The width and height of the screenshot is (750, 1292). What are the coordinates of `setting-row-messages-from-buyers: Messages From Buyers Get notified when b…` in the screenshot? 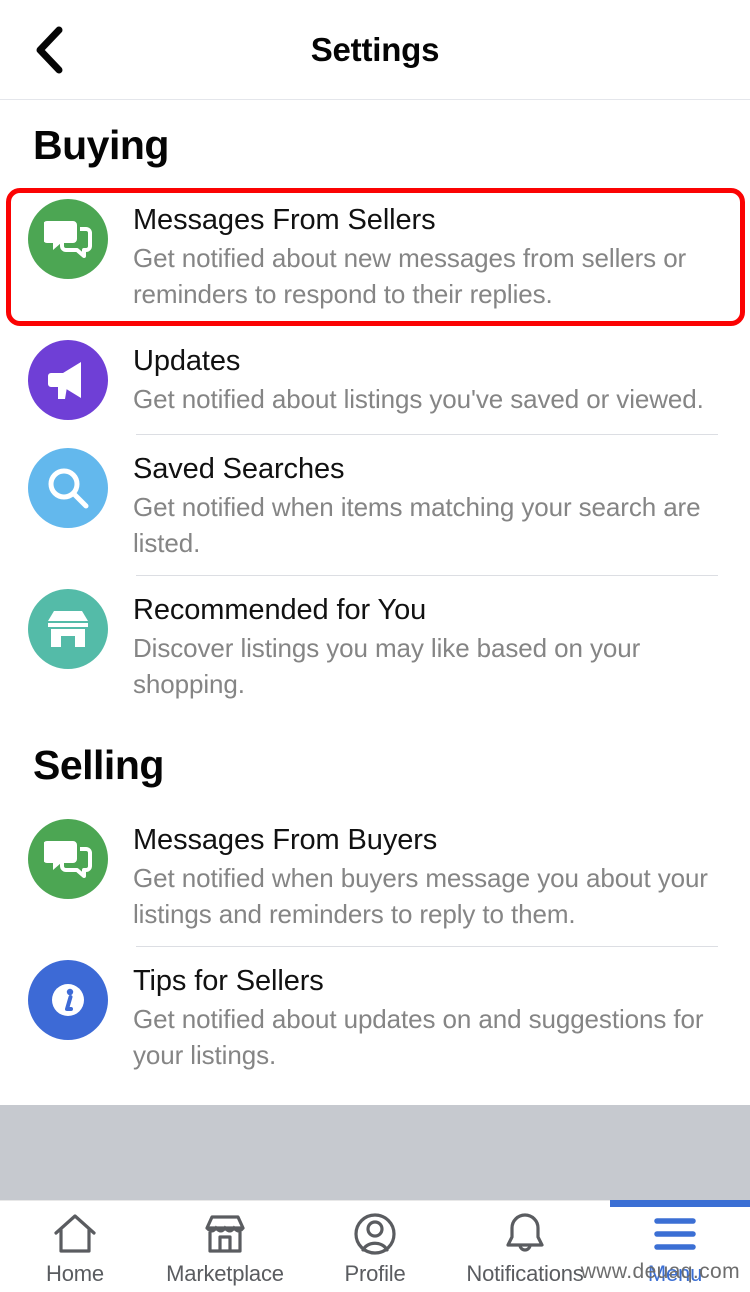 It's located at (375, 875).